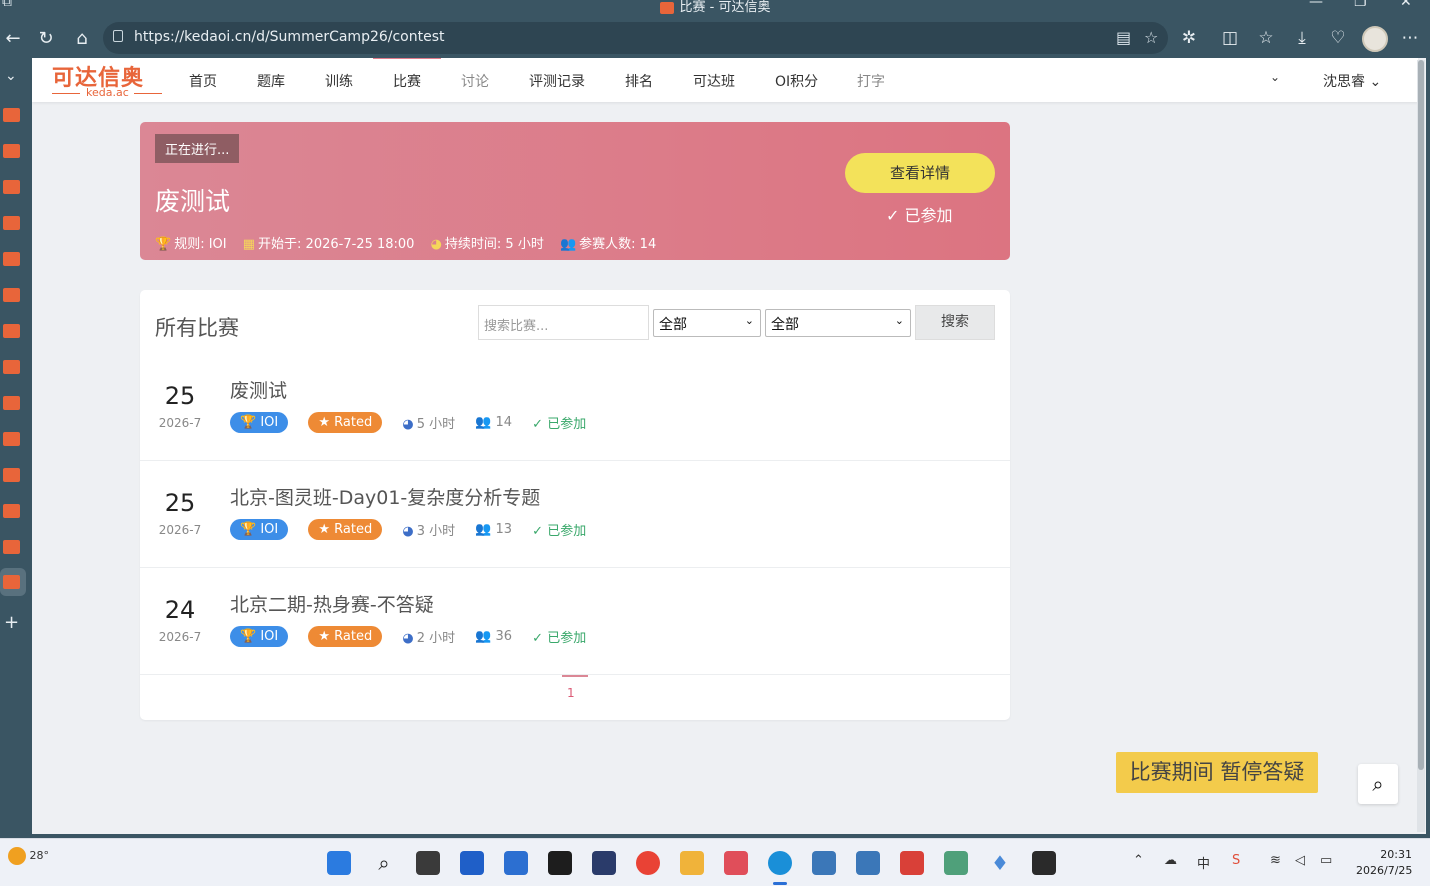 The width and height of the screenshot is (1430, 886). I want to click on sogou-icon: S, so click(1236, 860).